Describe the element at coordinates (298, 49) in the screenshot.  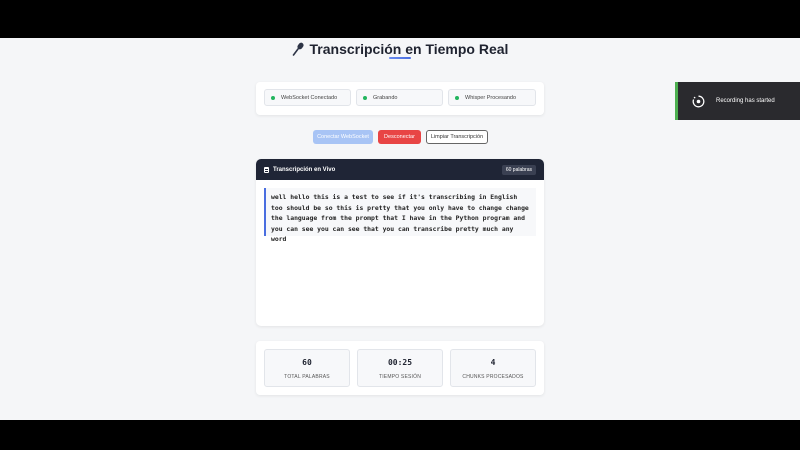
I see `microphone-icon` at that location.